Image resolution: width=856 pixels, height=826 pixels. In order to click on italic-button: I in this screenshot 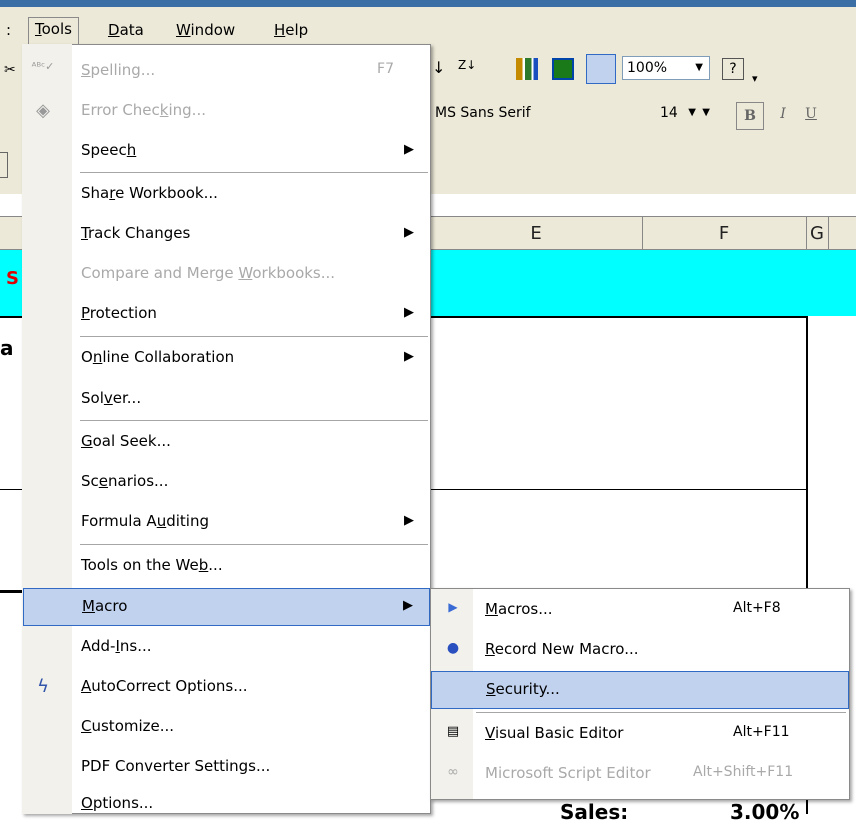, I will do `click(783, 117)`.